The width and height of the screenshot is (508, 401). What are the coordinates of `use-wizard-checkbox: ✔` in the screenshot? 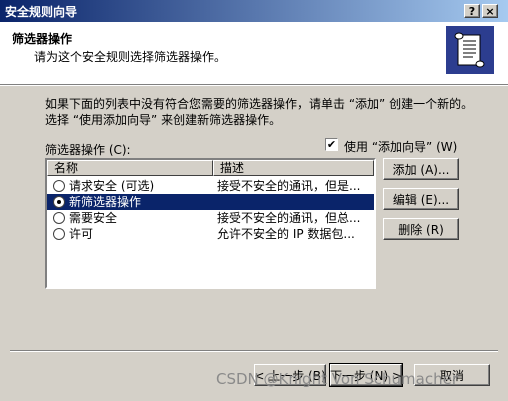 It's located at (331, 144).